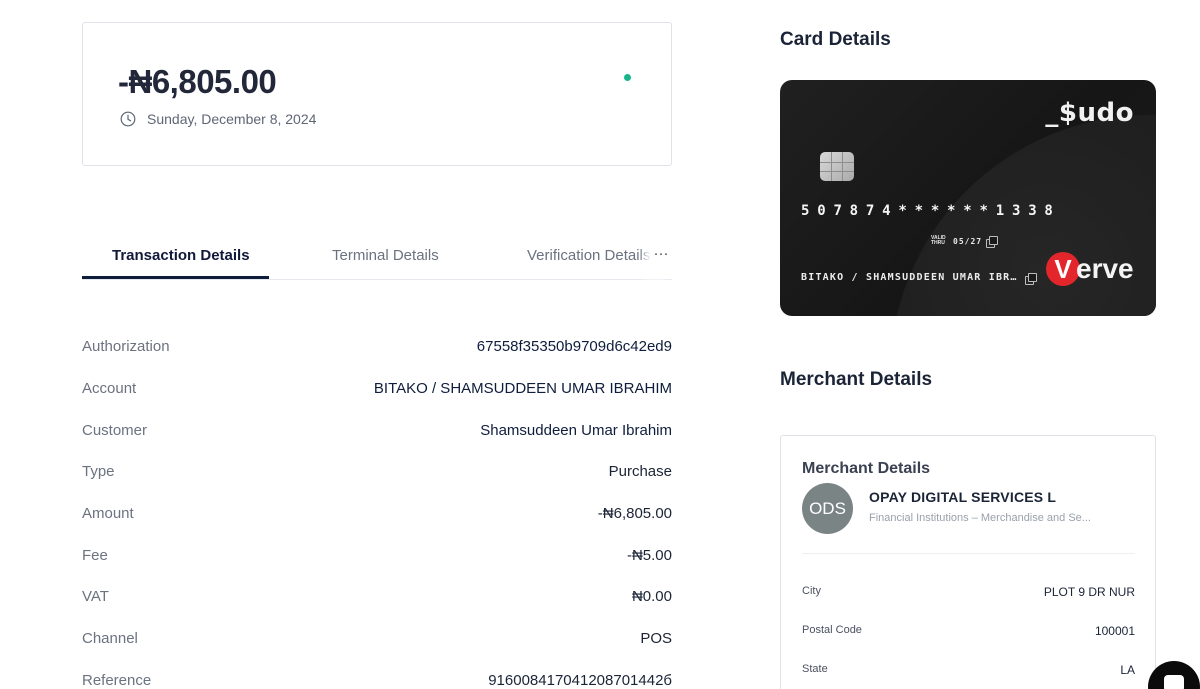  Describe the element at coordinates (377, 674) in the screenshot. I see `detail-row-reference: Reference 916008417041208701442б` at that location.